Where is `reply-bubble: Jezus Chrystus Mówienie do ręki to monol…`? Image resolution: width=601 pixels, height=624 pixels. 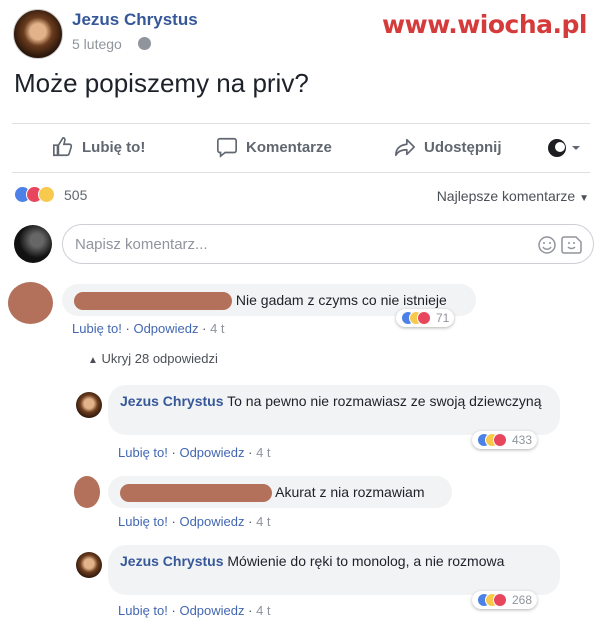
reply-bubble: Jezus Chrystus Mówienie do ręki to monol… is located at coordinates (334, 570).